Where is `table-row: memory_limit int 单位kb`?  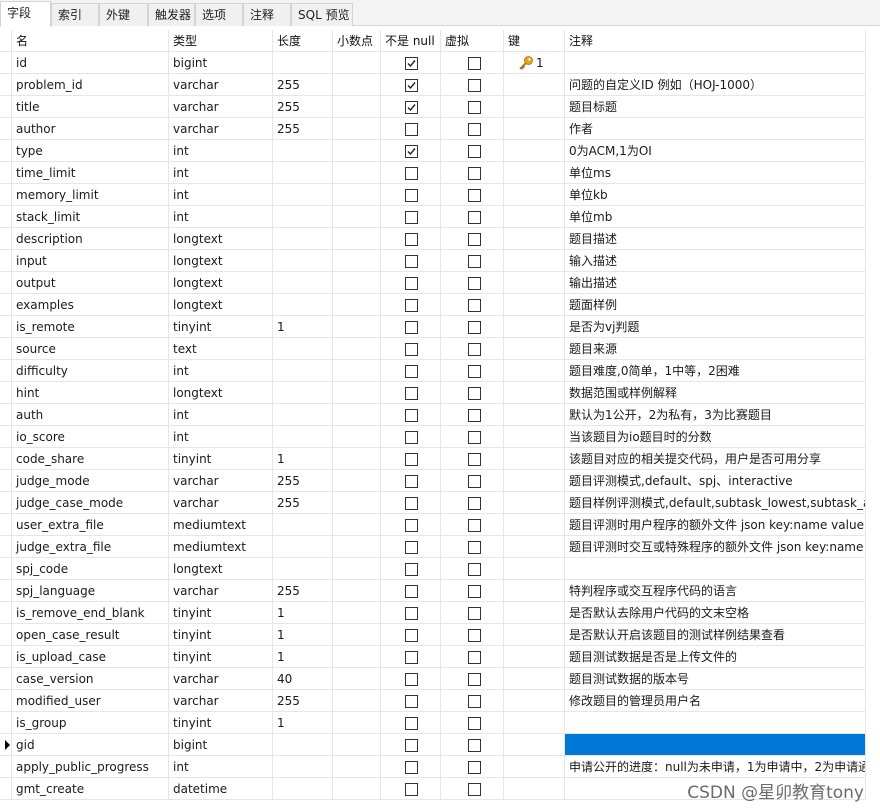
table-row: memory_limit int 单位kb is located at coordinates (433, 195).